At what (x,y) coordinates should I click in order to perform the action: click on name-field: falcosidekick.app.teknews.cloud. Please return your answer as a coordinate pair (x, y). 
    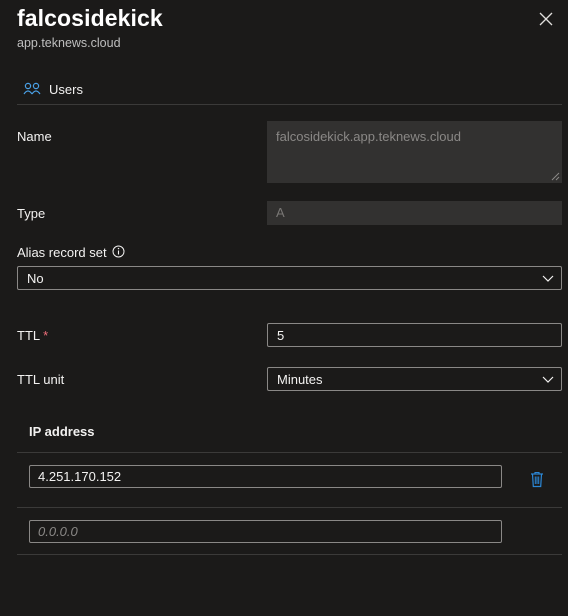
    Looking at the image, I should click on (414, 152).